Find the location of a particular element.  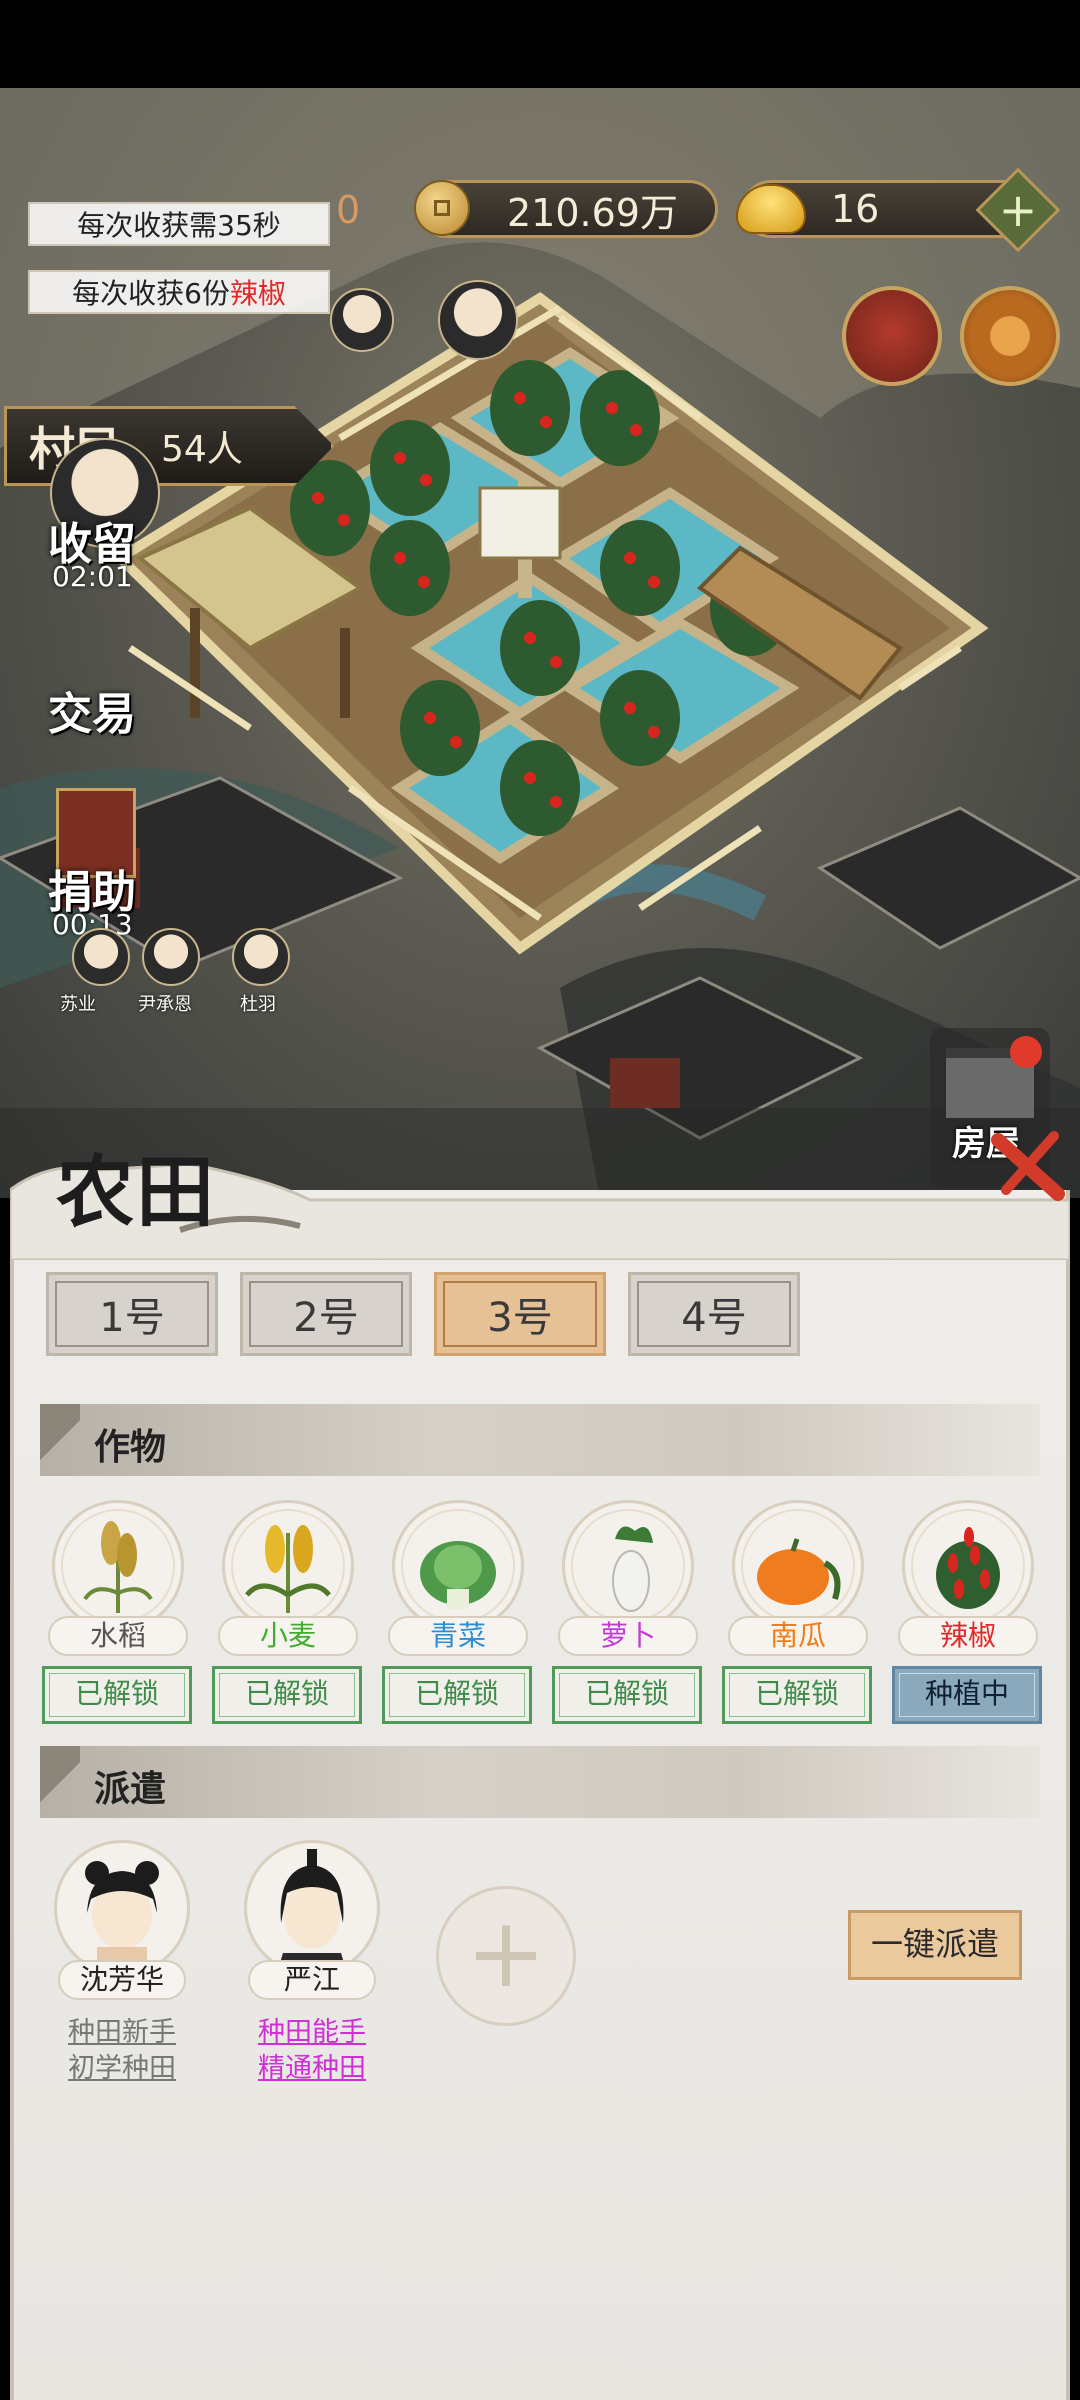

close-icon is located at coordinates (1028, 1164).